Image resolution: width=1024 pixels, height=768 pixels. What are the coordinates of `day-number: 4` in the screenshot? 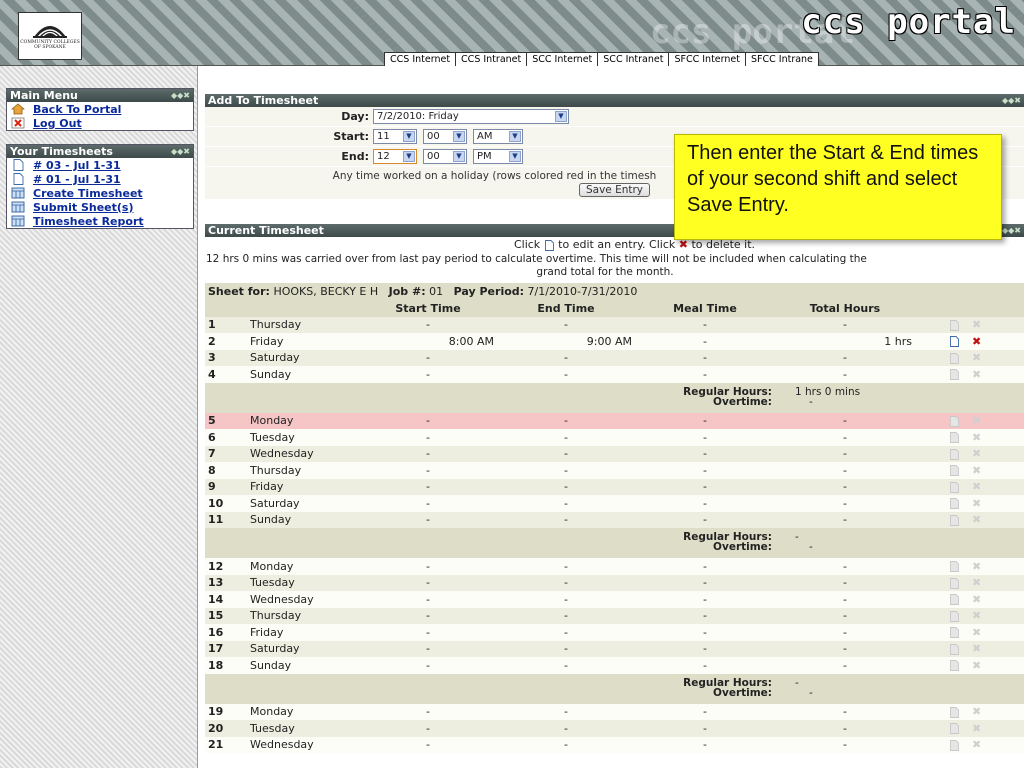 It's located at (226, 374).